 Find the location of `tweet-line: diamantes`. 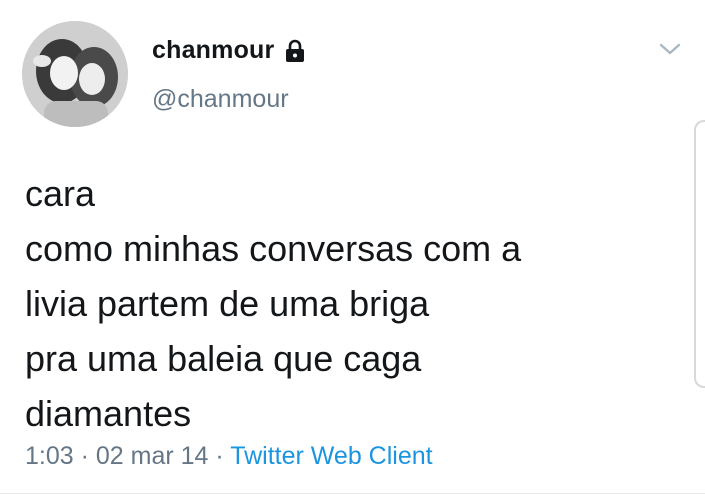

tweet-line: diamantes is located at coordinates (108, 413).